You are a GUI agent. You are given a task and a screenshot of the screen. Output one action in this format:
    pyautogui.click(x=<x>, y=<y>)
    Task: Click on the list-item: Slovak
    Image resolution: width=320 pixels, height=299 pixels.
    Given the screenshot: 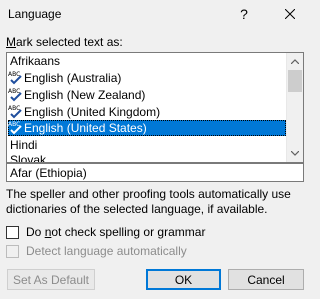 What is the action you would take?
    pyautogui.click(x=147, y=157)
    